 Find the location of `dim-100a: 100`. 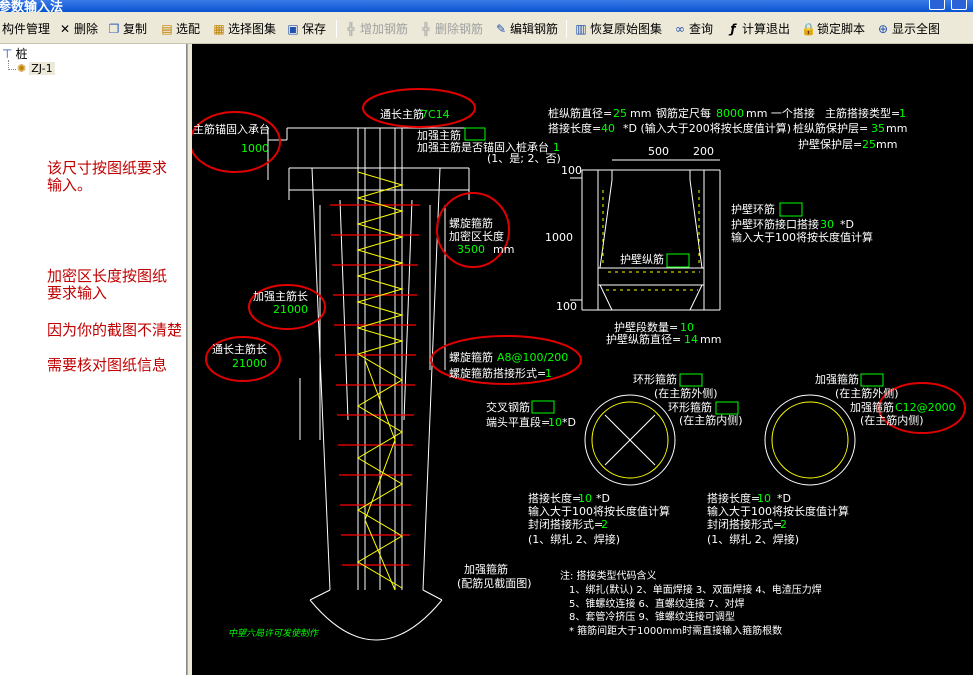

dim-100a: 100 is located at coordinates (571, 170).